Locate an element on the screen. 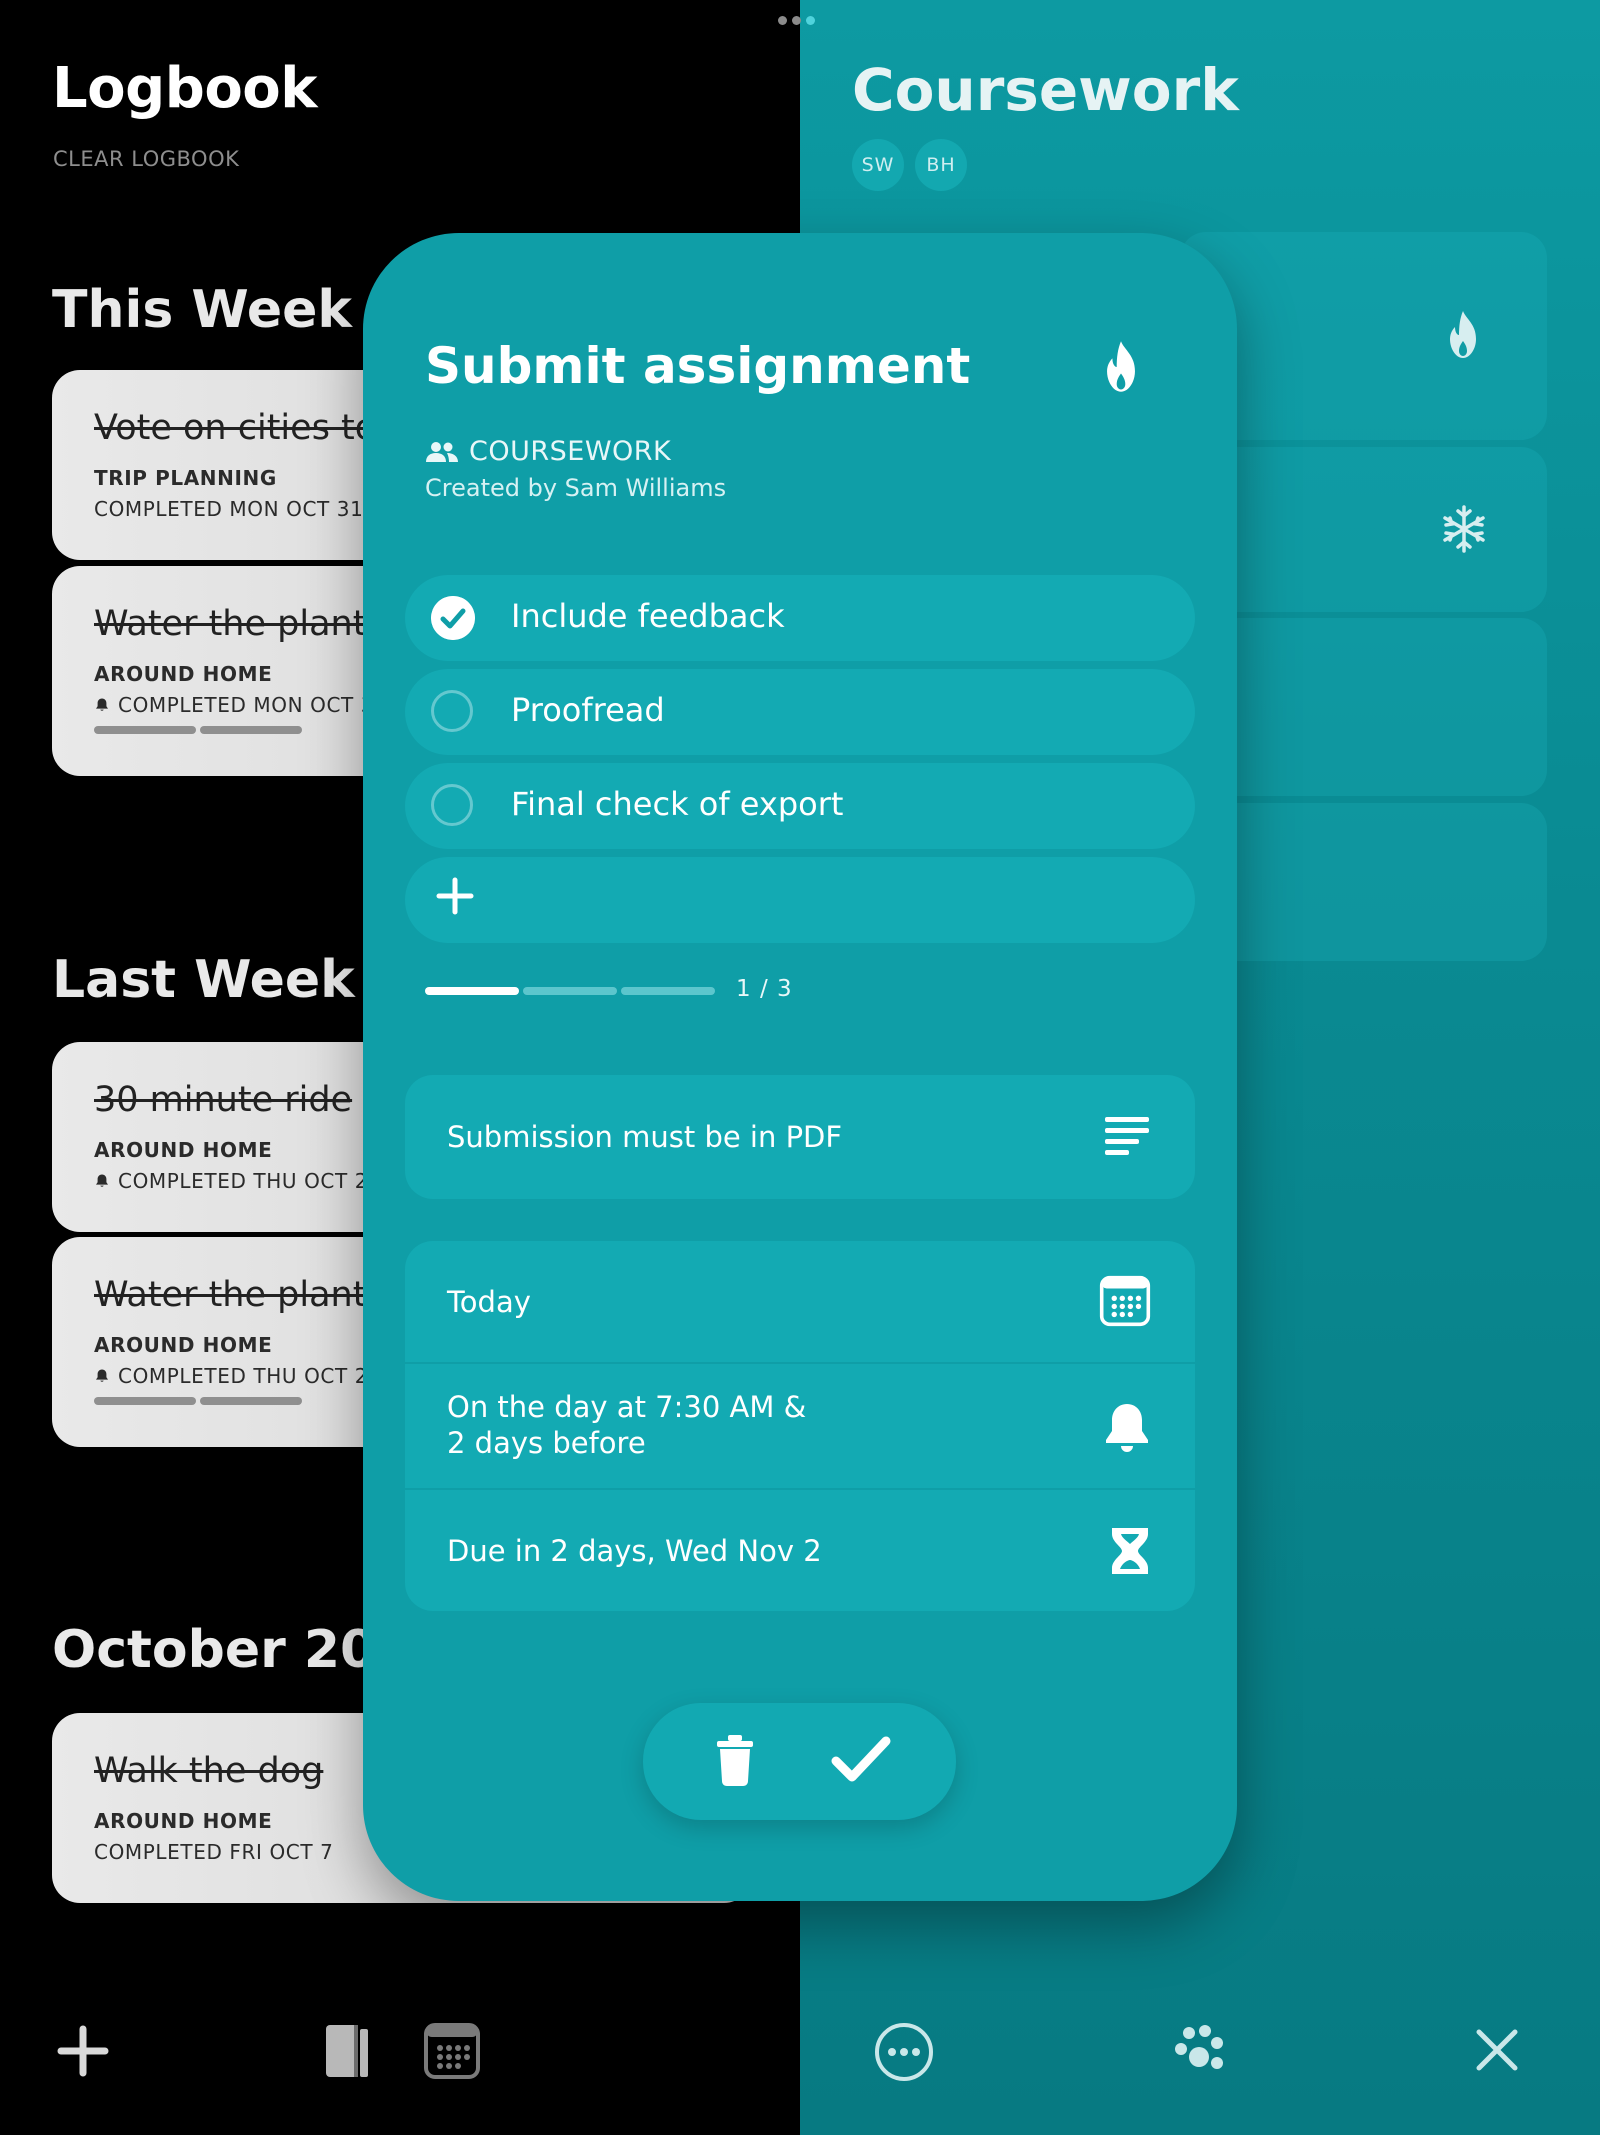  date-field: Today is located at coordinates (489, 1302).